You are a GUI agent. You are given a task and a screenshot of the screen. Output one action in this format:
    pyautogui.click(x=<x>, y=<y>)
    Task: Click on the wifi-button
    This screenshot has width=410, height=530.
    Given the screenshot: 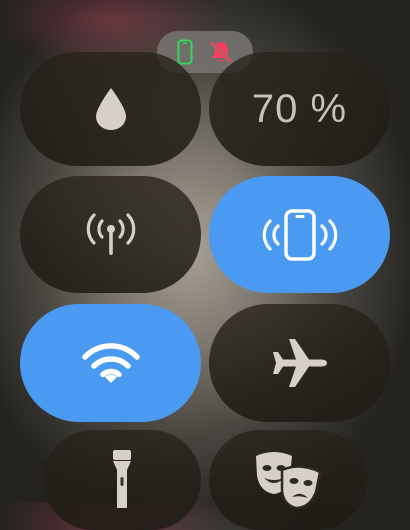 What is the action you would take?
    pyautogui.click(x=110, y=363)
    